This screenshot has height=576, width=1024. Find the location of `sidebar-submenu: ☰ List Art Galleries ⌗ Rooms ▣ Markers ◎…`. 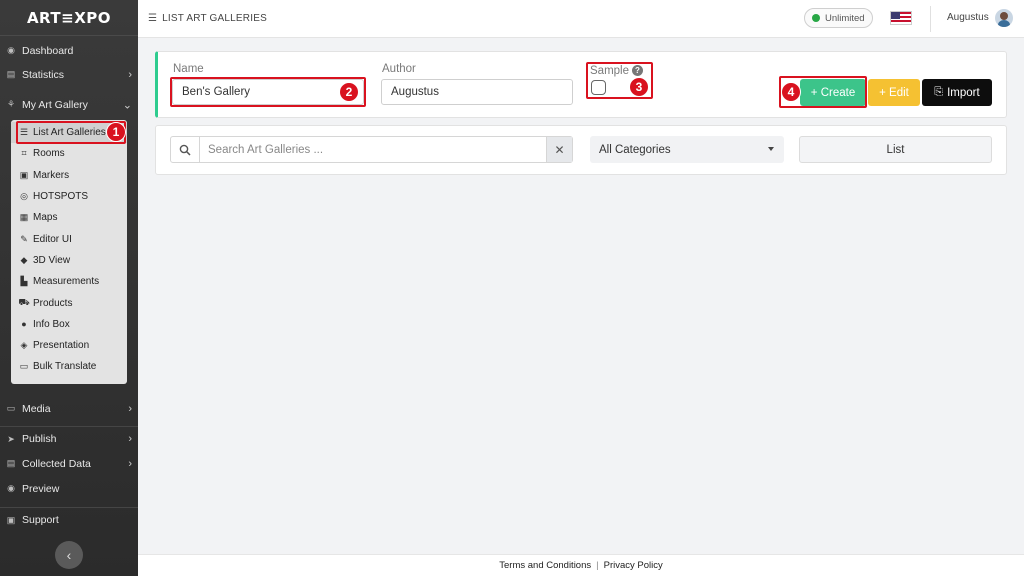

sidebar-submenu: ☰ List Art Galleries ⌗ Rooms ▣ Markers ◎… is located at coordinates (69, 252).